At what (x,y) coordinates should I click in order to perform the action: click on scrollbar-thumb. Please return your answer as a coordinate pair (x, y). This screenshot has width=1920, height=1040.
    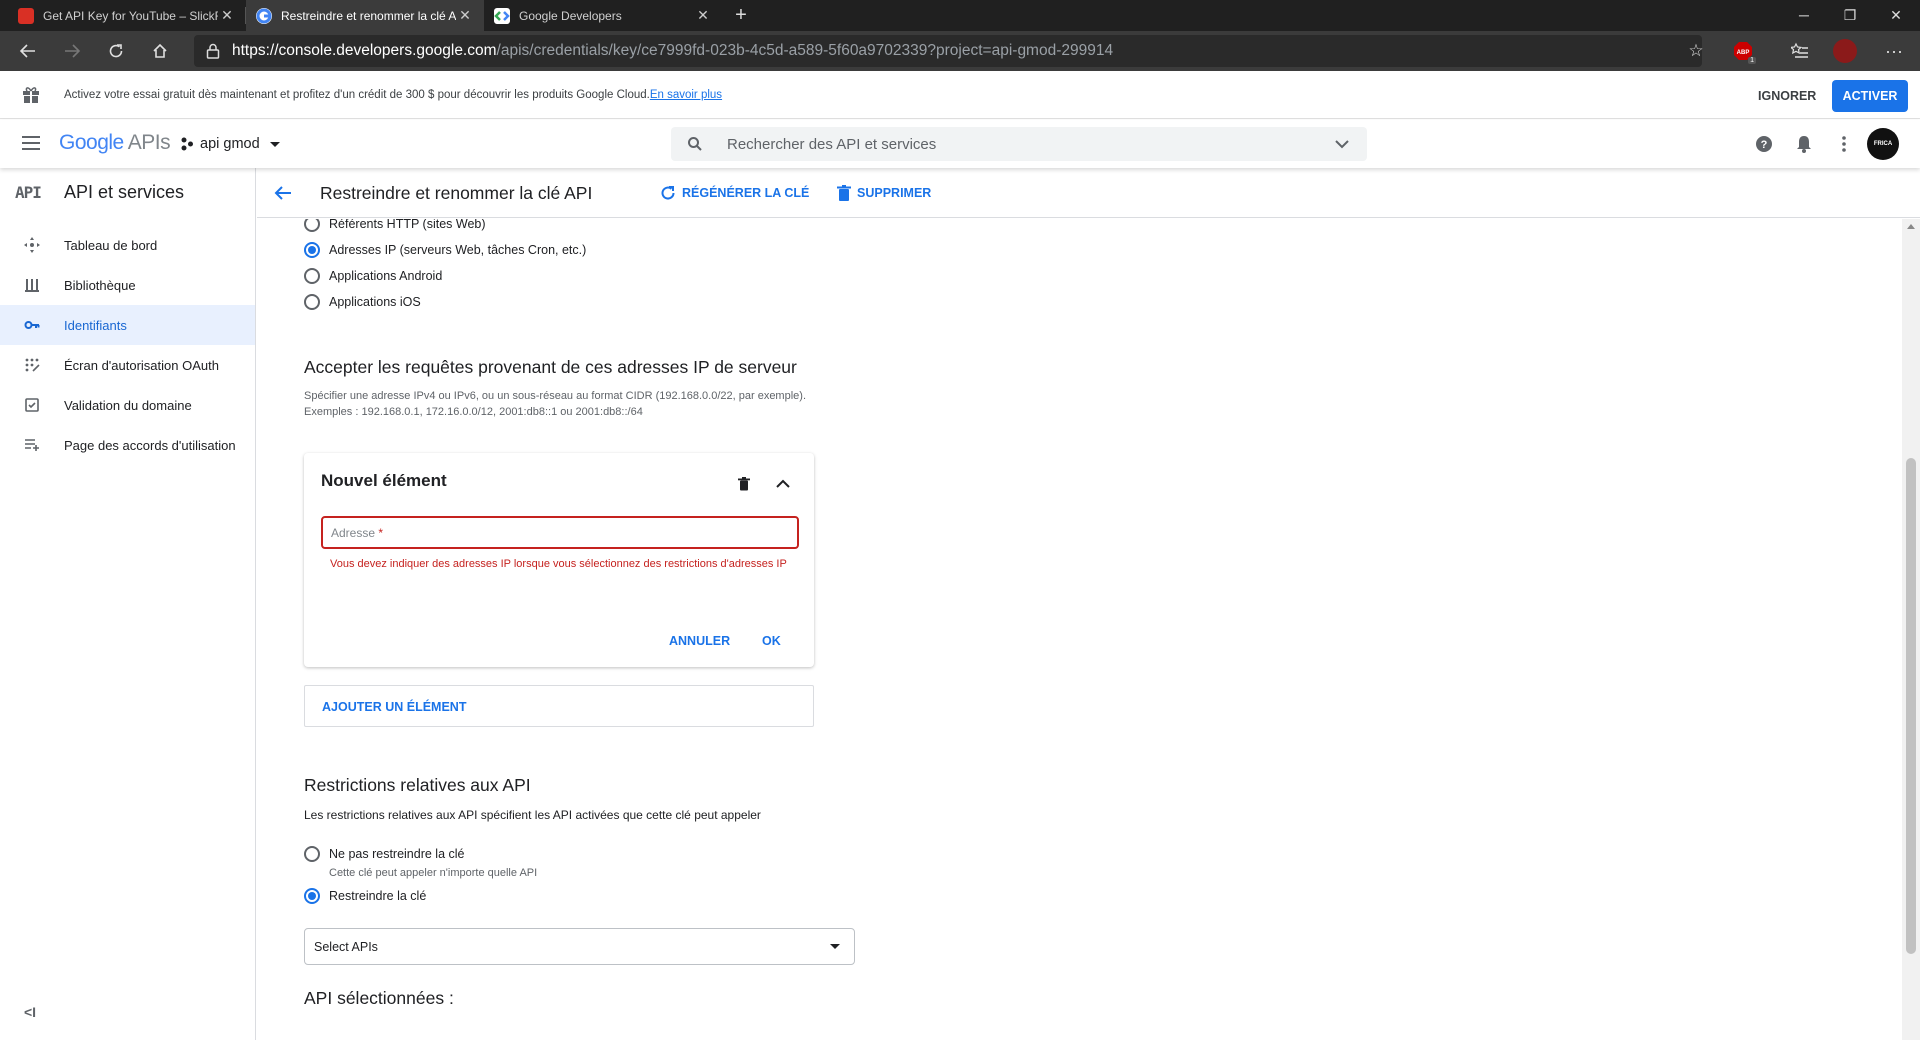
    Looking at the image, I should click on (1911, 706).